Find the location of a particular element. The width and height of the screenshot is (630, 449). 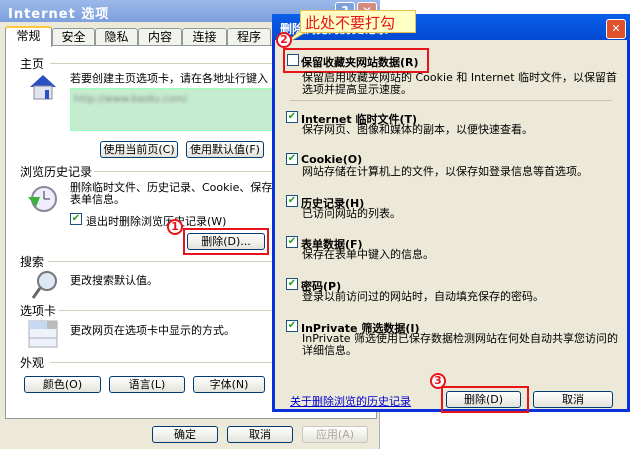

tabs-heading: 选项卡 is located at coordinates (38, 311).